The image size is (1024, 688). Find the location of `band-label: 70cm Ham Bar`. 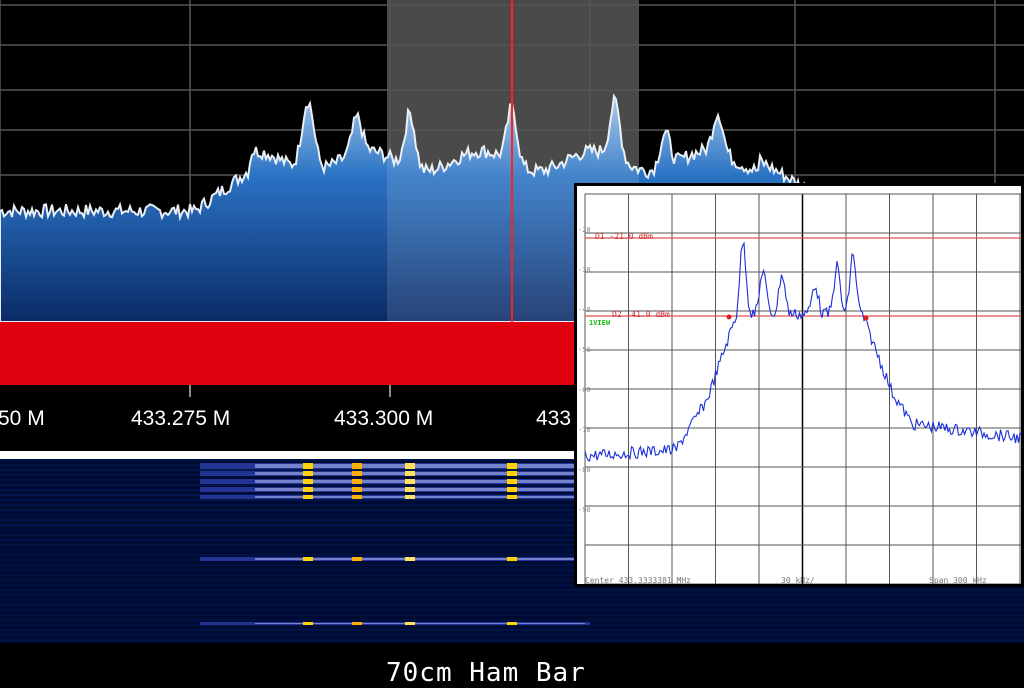

band-label: 70cm Ham Bar is located at coordinates (486, 673).